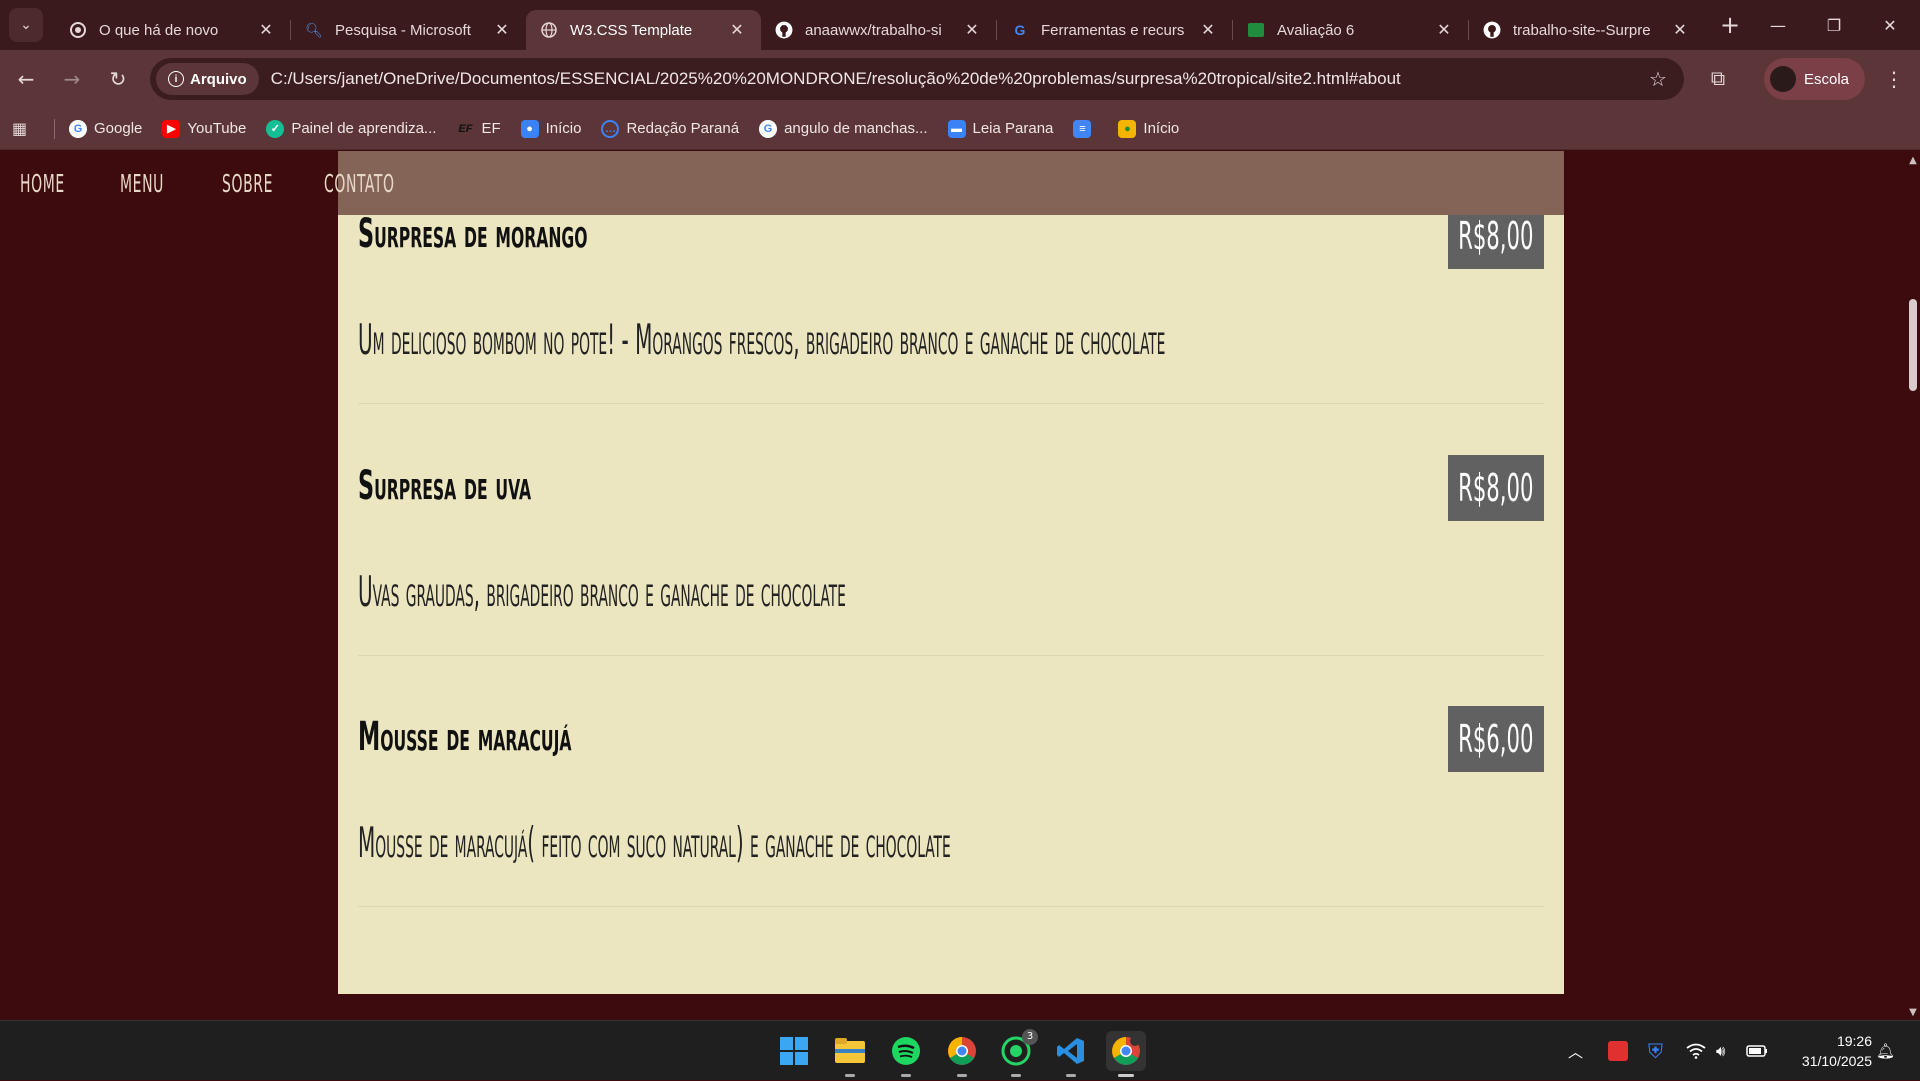 This screenshot has height=1081, width=1920. Describe the element at coordinates (314, 29) in the screenshot. I see `search-icon: 🔍︎` at that location.